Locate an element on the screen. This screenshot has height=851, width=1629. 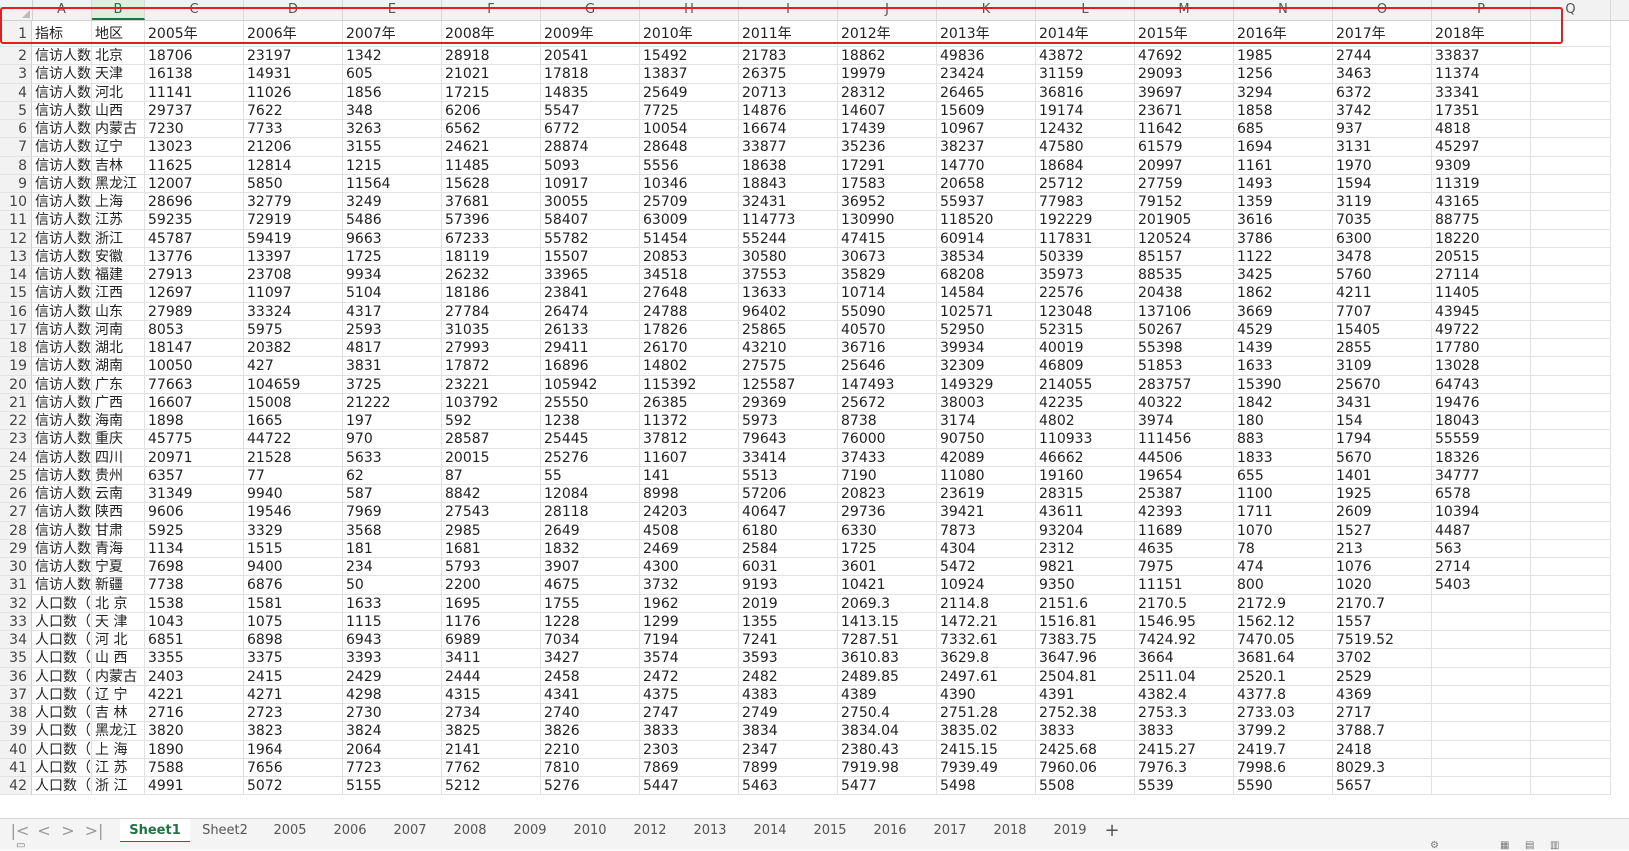
table-cell: 7899 is located at coordinates (788, 767).